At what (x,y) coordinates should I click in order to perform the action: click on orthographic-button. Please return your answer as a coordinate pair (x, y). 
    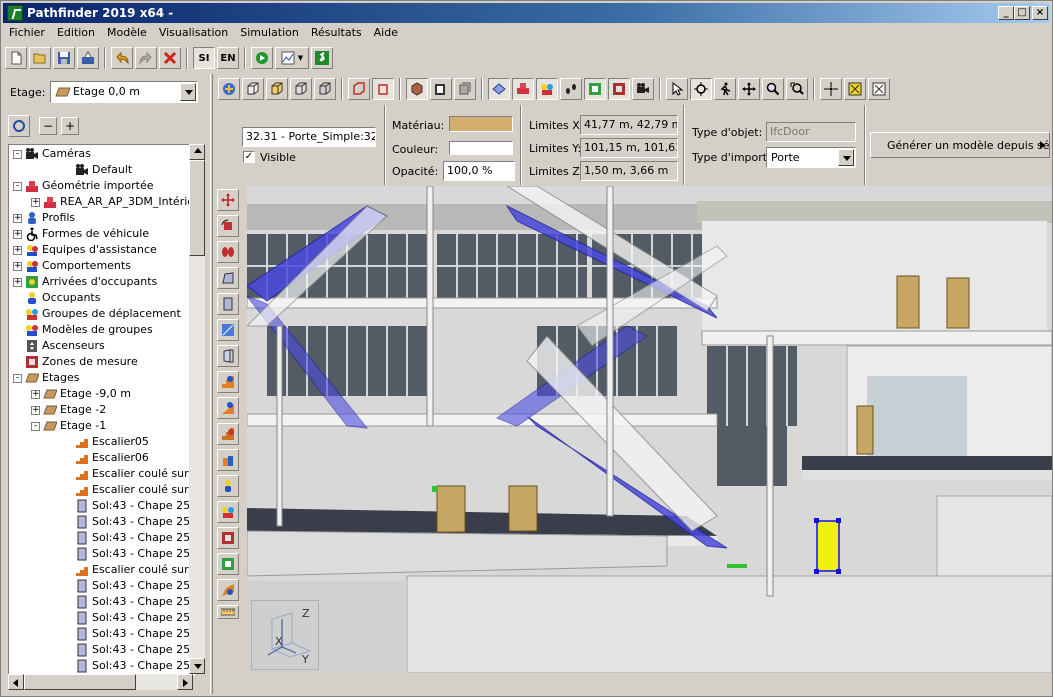
    Looking at the image, I should click on (383, 89).